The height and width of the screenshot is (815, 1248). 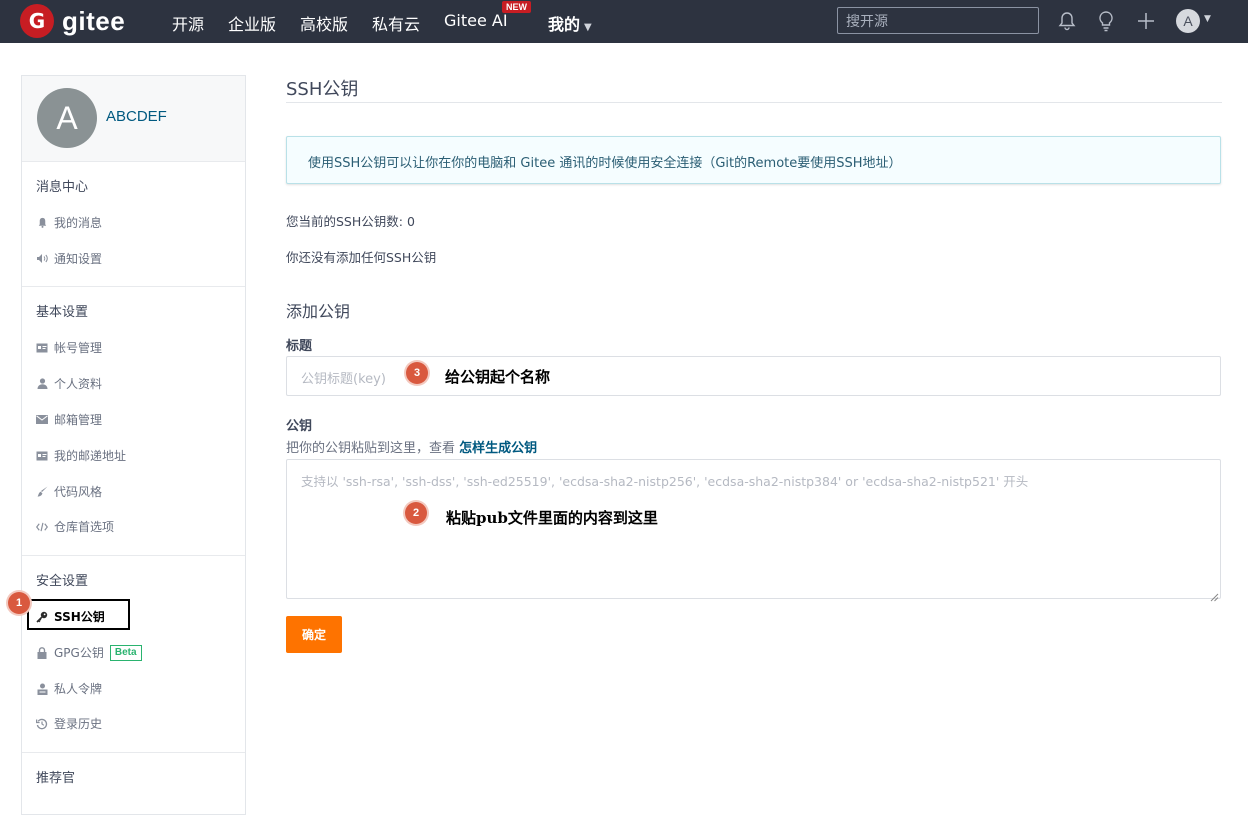 What do you see at coordinates (62, 581) in the screenshot?
I see `section-title-security: 安全设置` at bounding box center [62, 581].